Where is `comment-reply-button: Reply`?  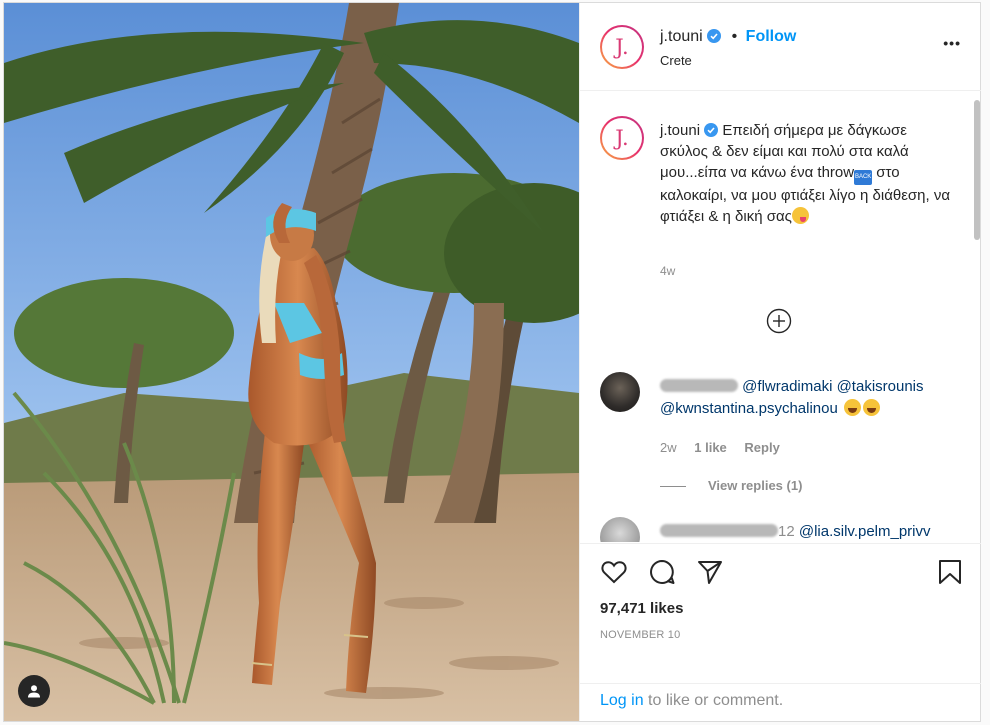
comment-reply-button: Reply is located at coordinates (761, 447).